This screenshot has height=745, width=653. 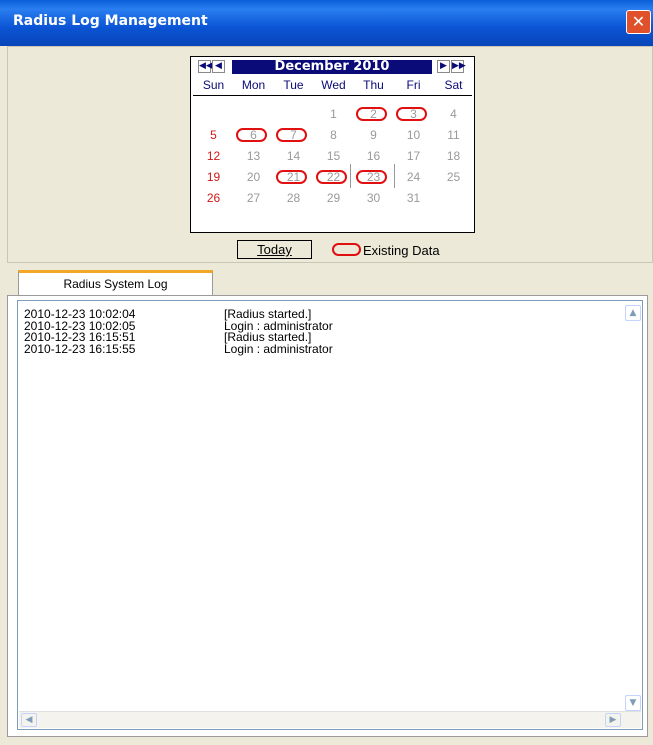 What do you see at coordinates (205, 66) in the screenshot?
I see `prev-year-button: ◀◀` at bounding box center [205, 66].